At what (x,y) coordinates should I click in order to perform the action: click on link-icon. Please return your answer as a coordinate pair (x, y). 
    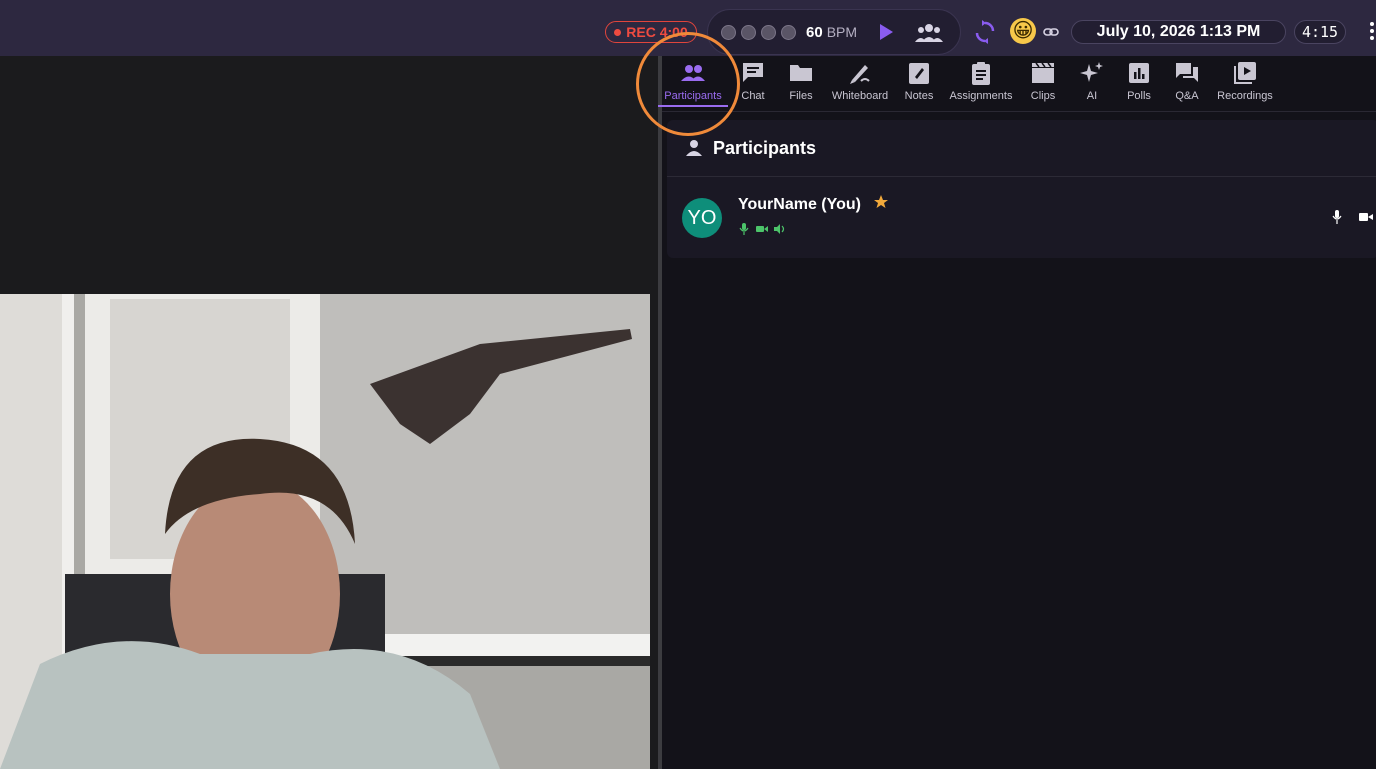
    Looking at the image, I should click on (1051, 32).